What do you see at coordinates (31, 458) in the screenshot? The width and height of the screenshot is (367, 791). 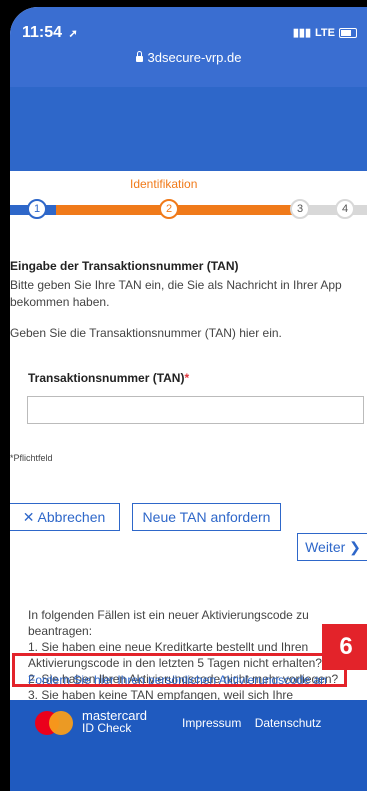 I see `required-note: *Pflichtfeld` at bounding box center [31, 458].